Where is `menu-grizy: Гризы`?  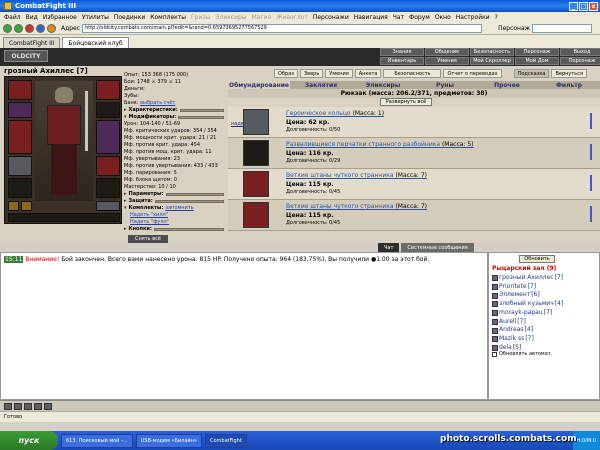 menu-grizy: Гризы is located at coordinates (200, 17).